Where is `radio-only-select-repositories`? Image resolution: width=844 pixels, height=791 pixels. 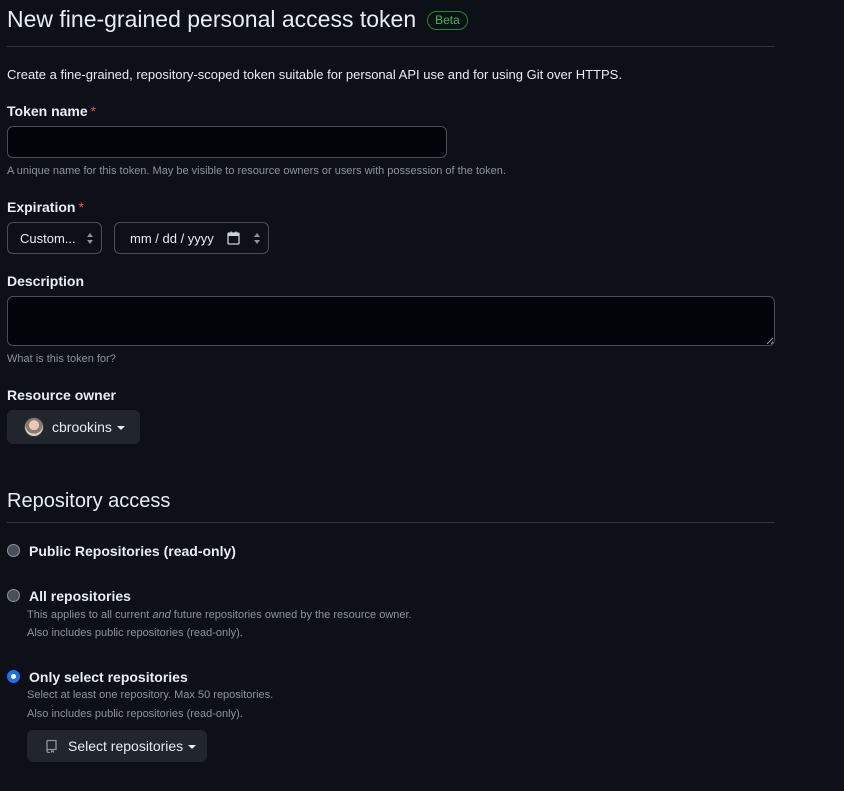 radio-only-select-repositories is located at coordinates (13, 676).